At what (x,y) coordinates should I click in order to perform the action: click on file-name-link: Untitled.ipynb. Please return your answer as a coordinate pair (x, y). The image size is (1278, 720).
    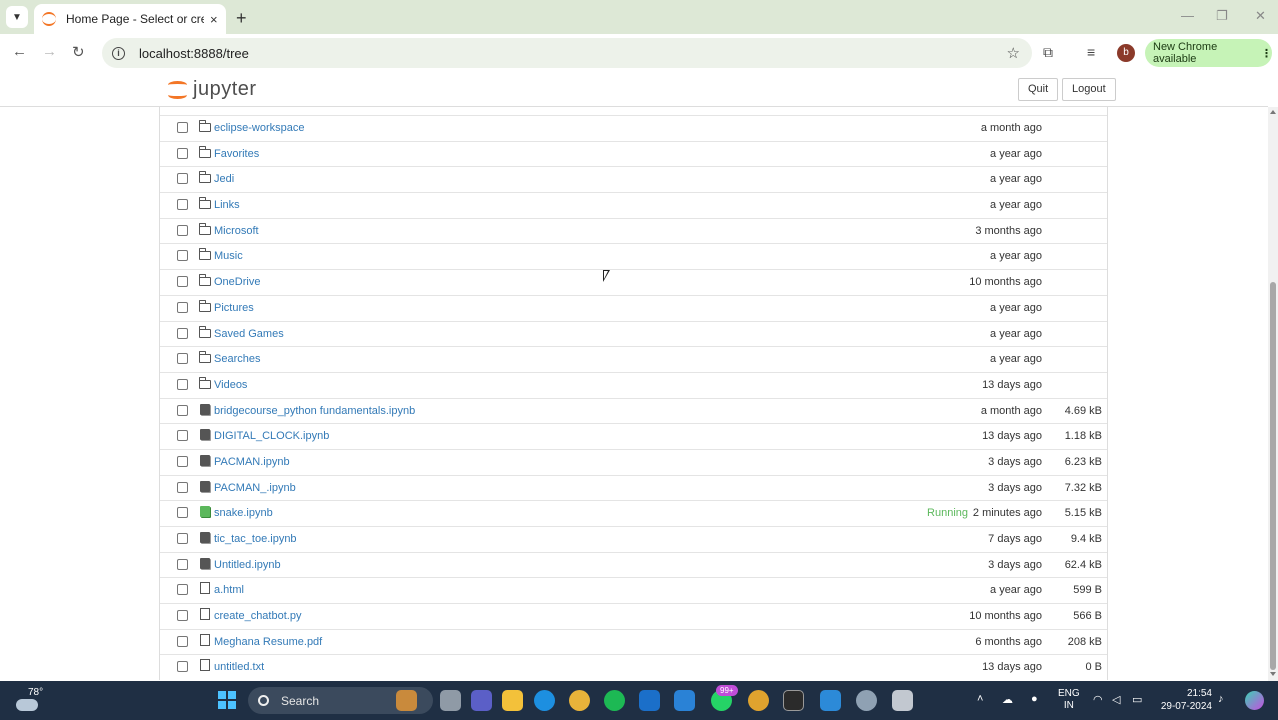
    Looking at the image, I should click on (247, 565).